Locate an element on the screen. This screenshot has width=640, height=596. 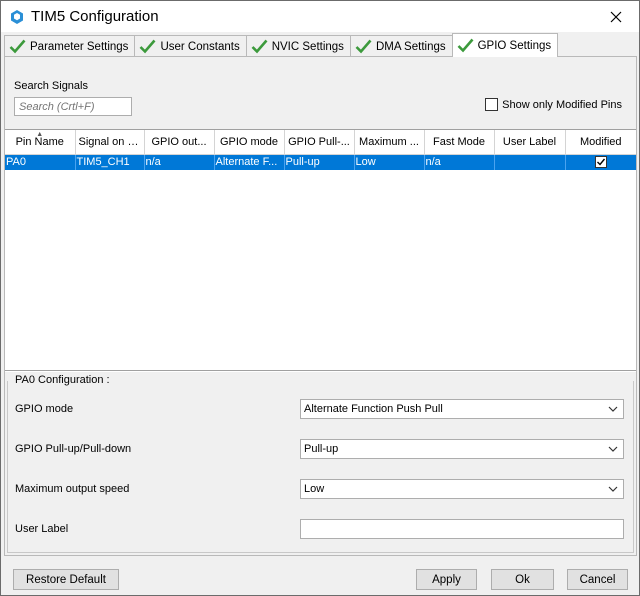
user-label-label: User Label is located at coordinates (42, 529).